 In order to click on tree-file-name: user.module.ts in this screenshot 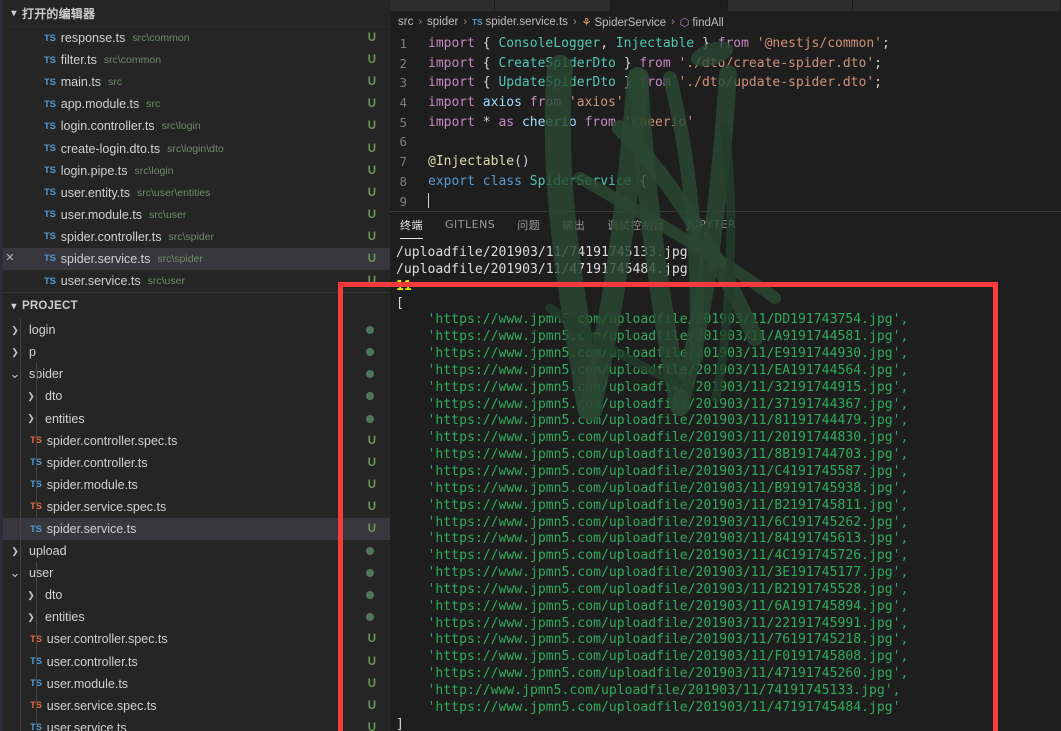, I will do `click(87, 683)`.